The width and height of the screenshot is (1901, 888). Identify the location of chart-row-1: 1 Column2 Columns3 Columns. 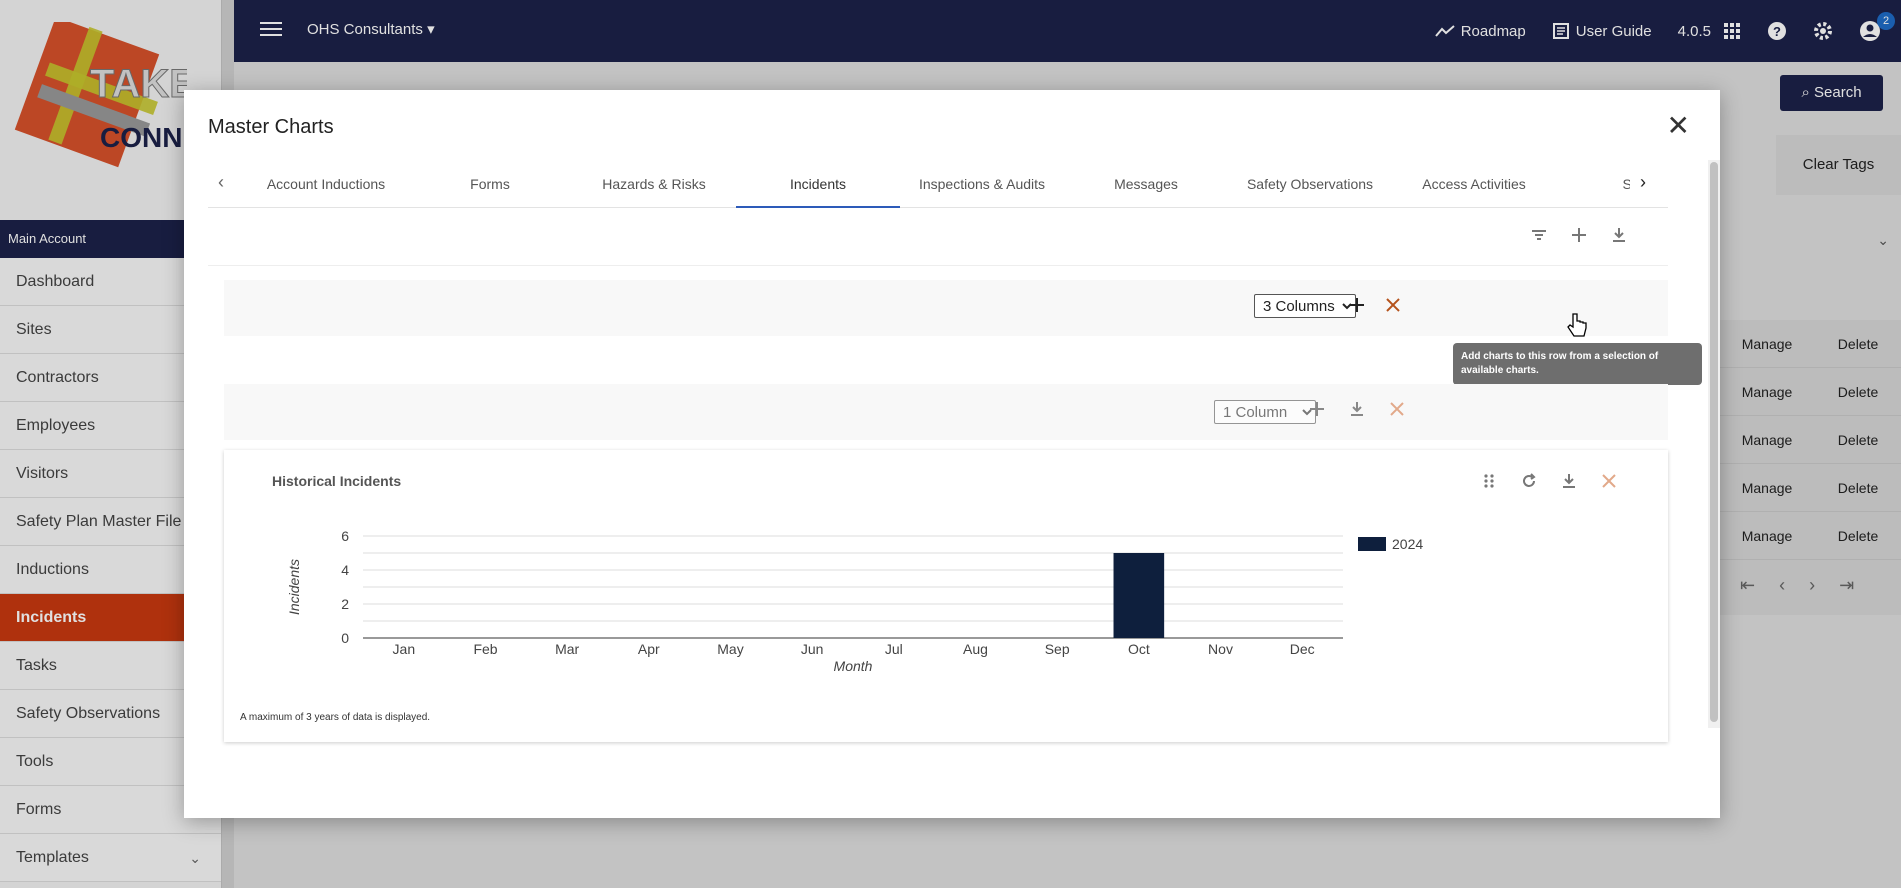
(946, 308).